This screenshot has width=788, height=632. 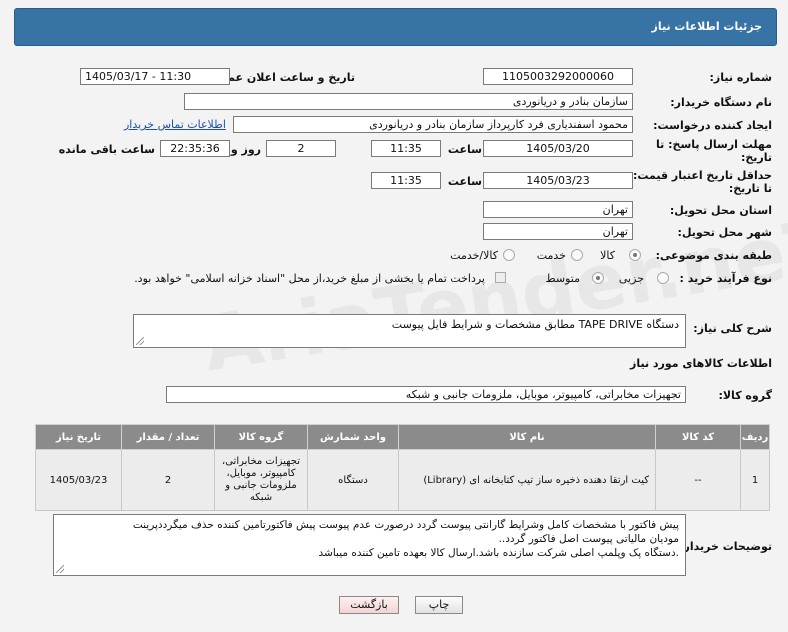 What do you see at coordinates (750, 188) in the screenshot?
I see `validity-date-label: تا تاریخ:` at bounding box center [750, 188].